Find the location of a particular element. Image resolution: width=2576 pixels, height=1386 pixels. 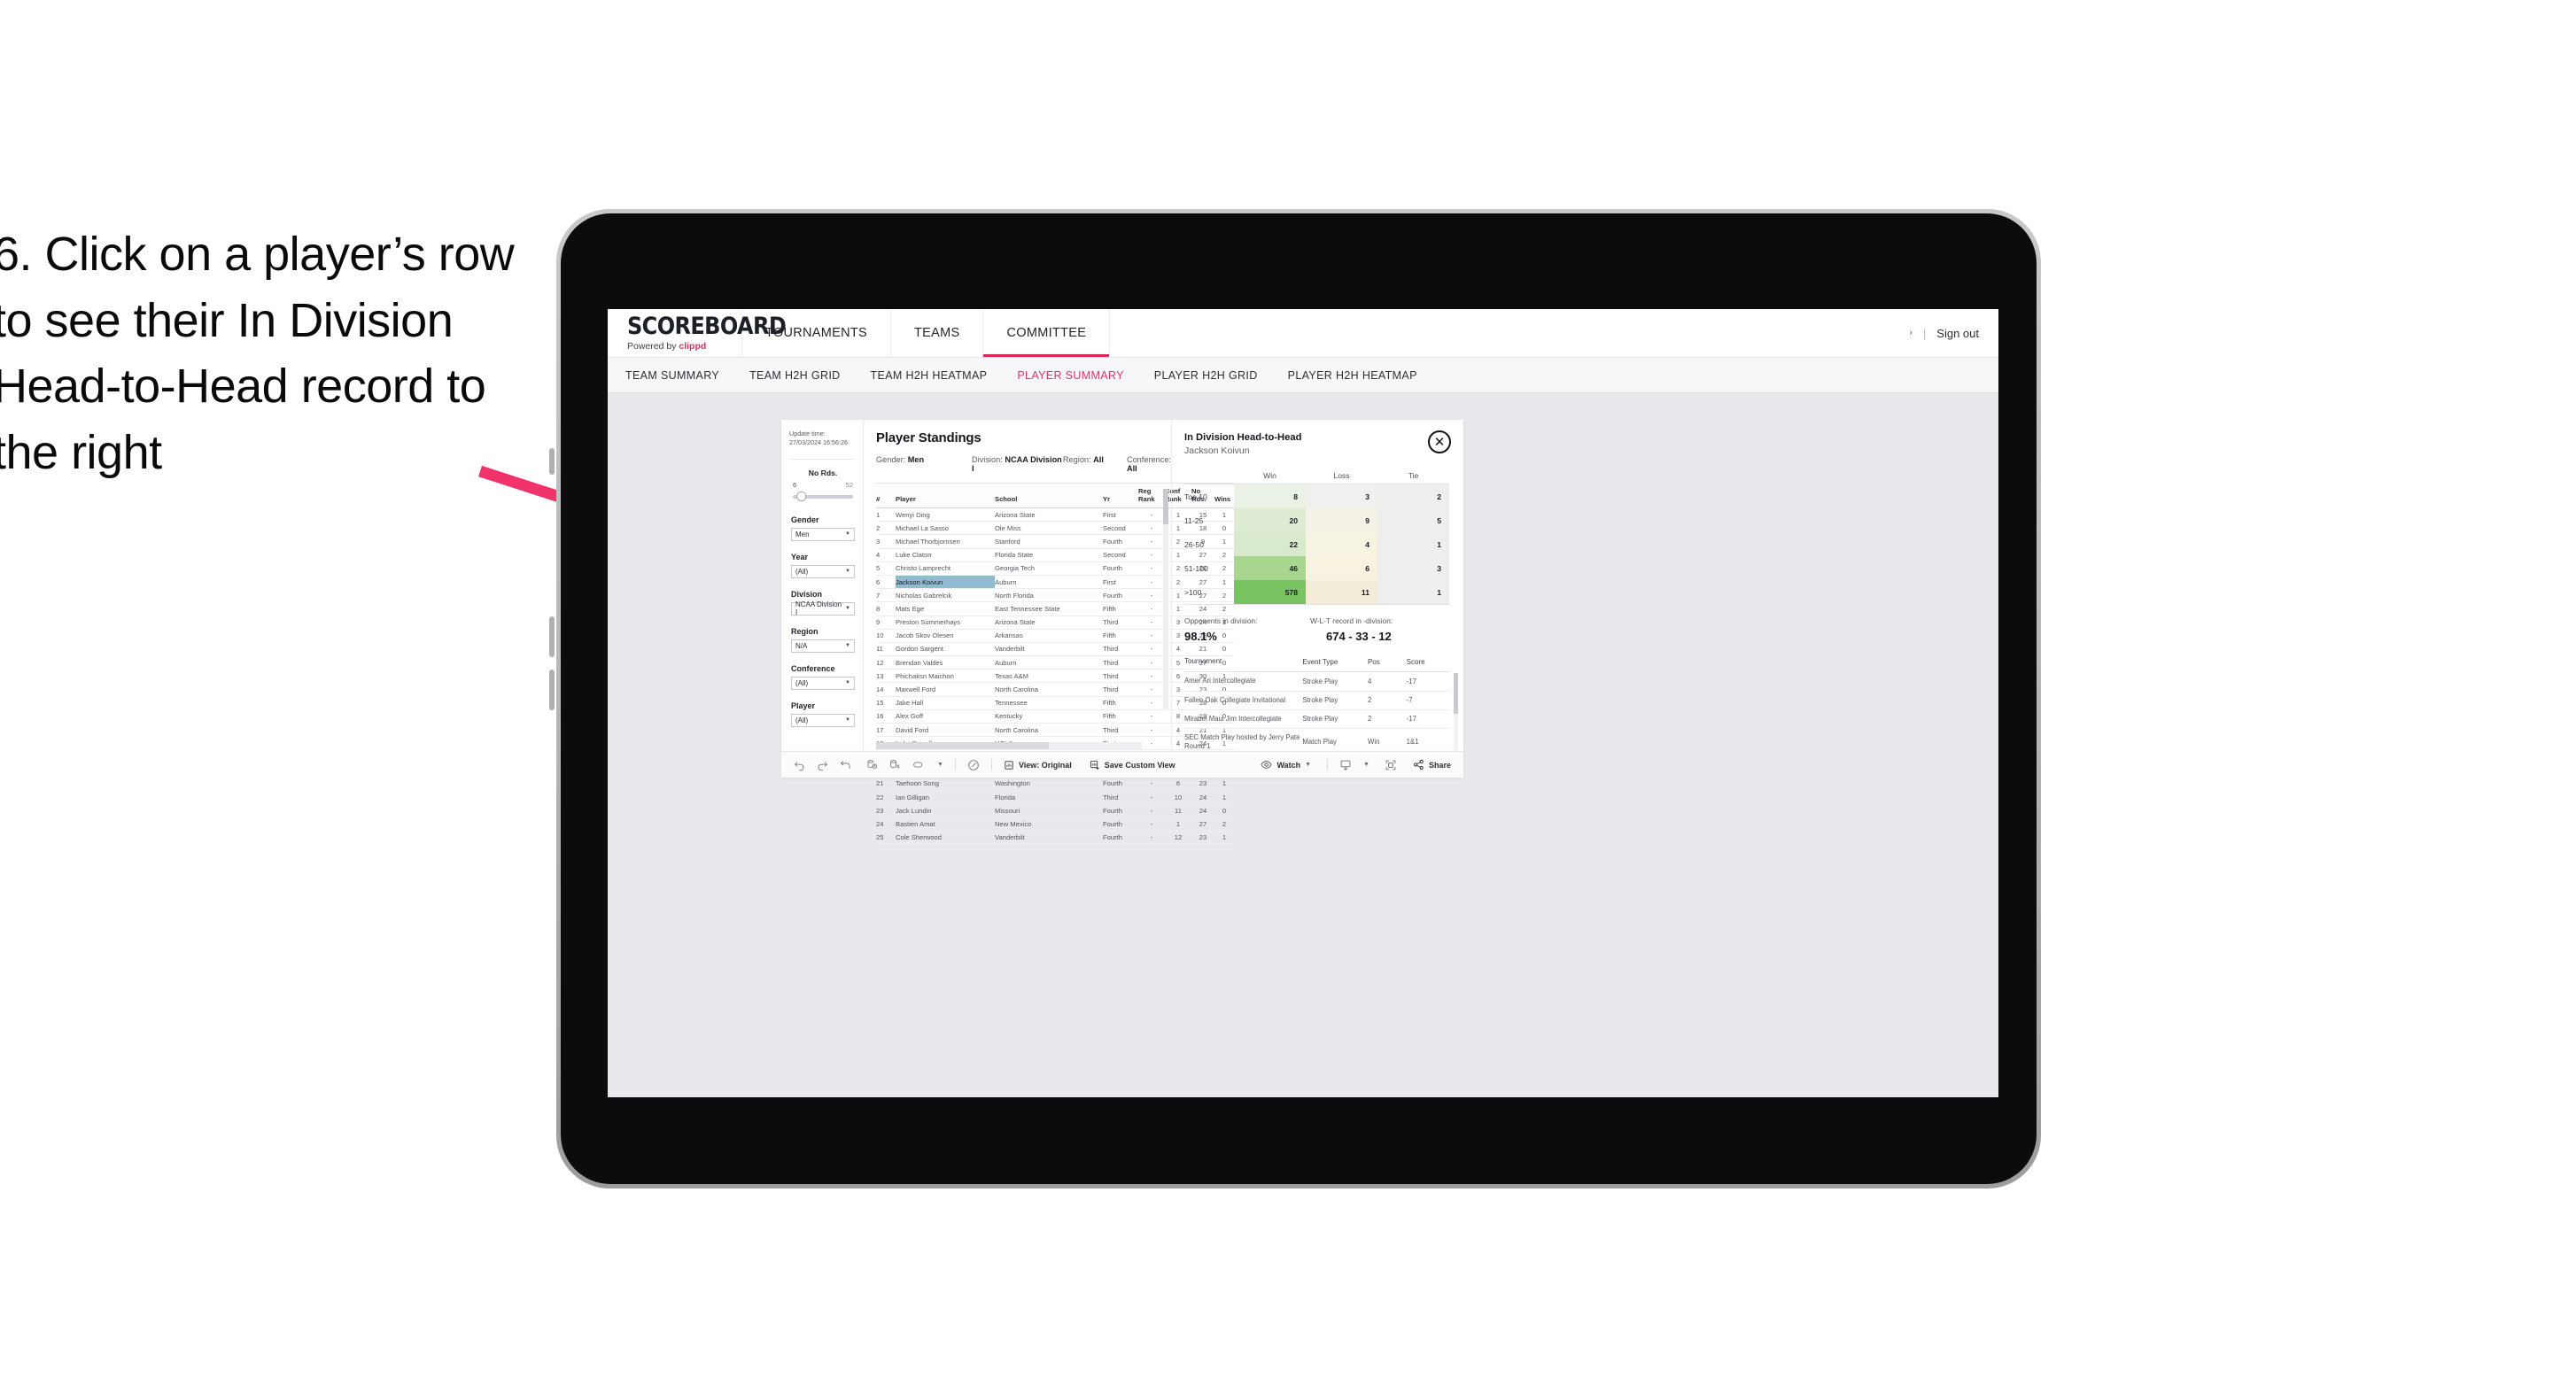

col-score: Score is located at coordinates (1427, 664).